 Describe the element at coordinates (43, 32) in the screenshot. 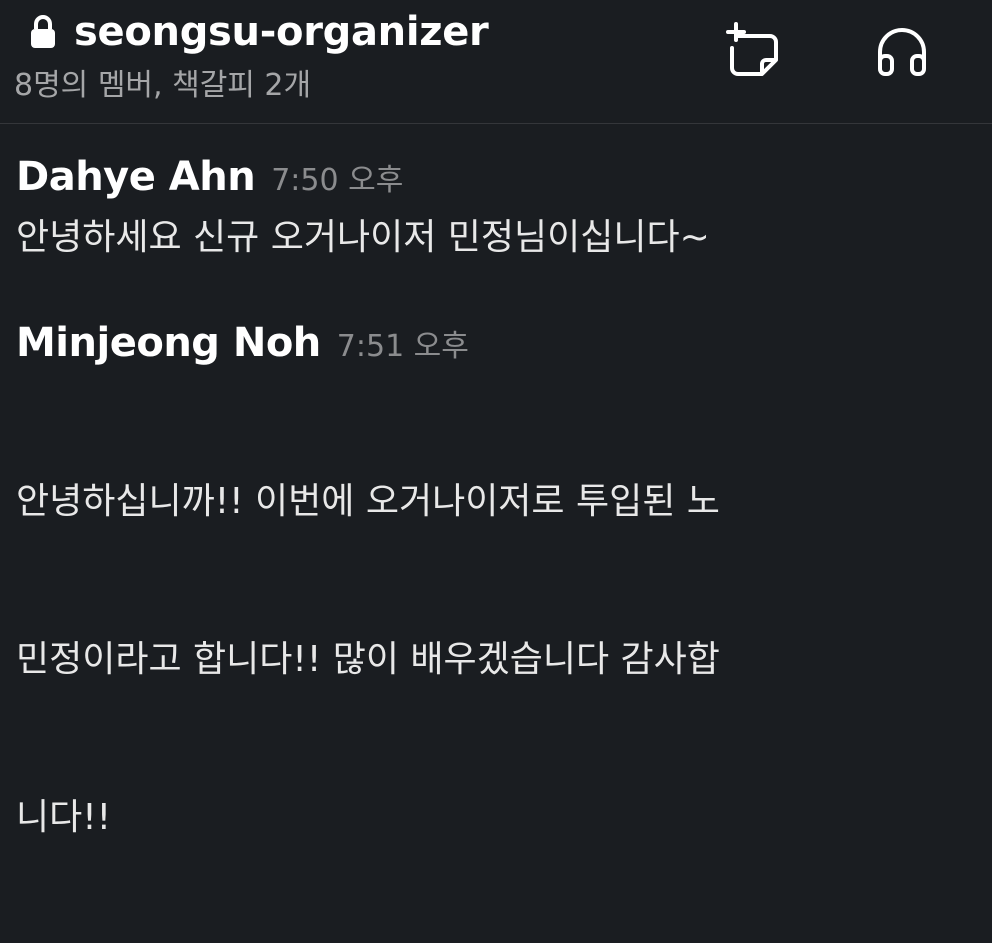

I see `lock-icon` at that location.